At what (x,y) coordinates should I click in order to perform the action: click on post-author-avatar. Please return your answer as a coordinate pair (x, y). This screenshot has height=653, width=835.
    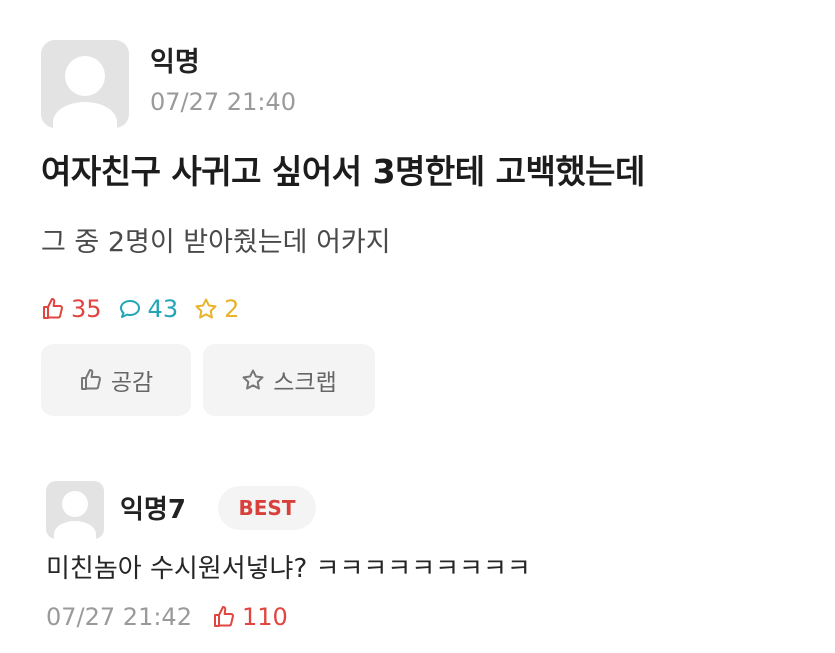
    Looking at the image, I should click on (85, 84).